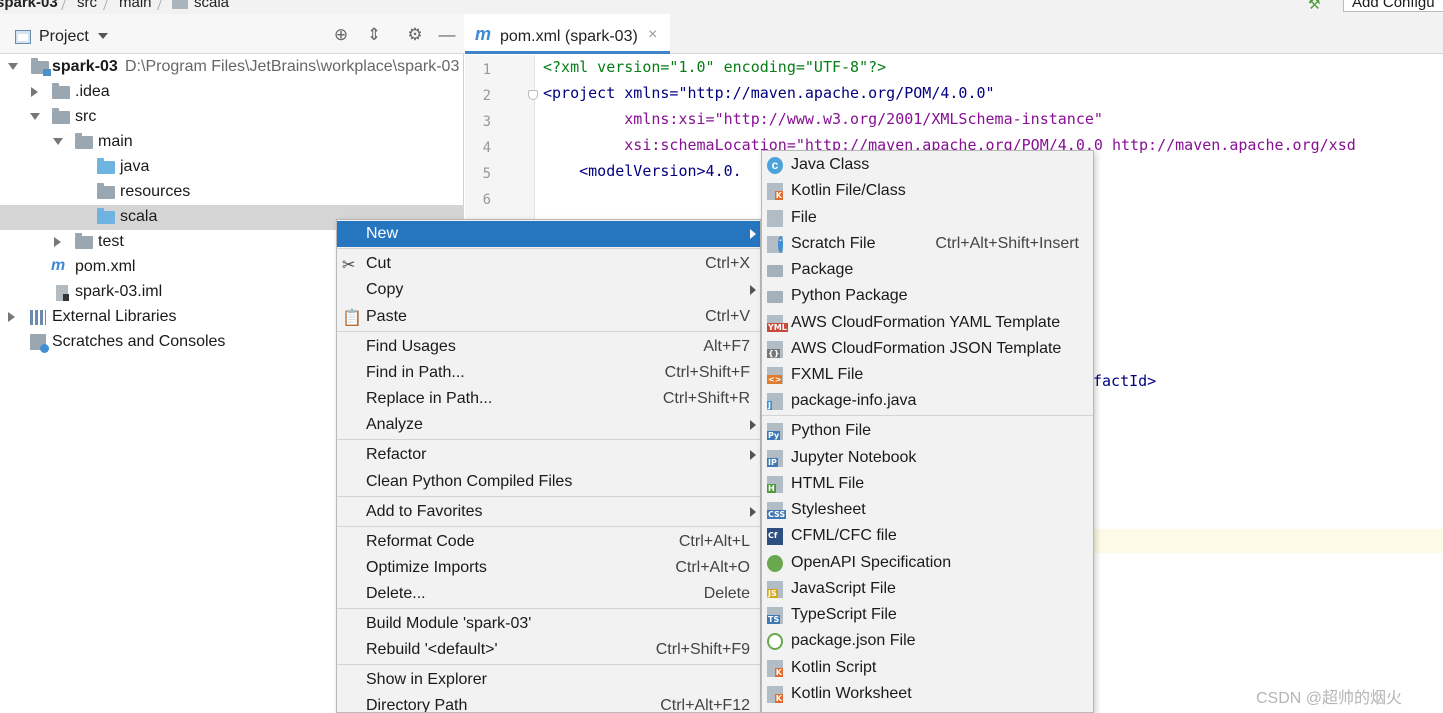 This screenshot has height=713, width=1443. I want to click on tree-item-idea: .idea, so click(232, 92).